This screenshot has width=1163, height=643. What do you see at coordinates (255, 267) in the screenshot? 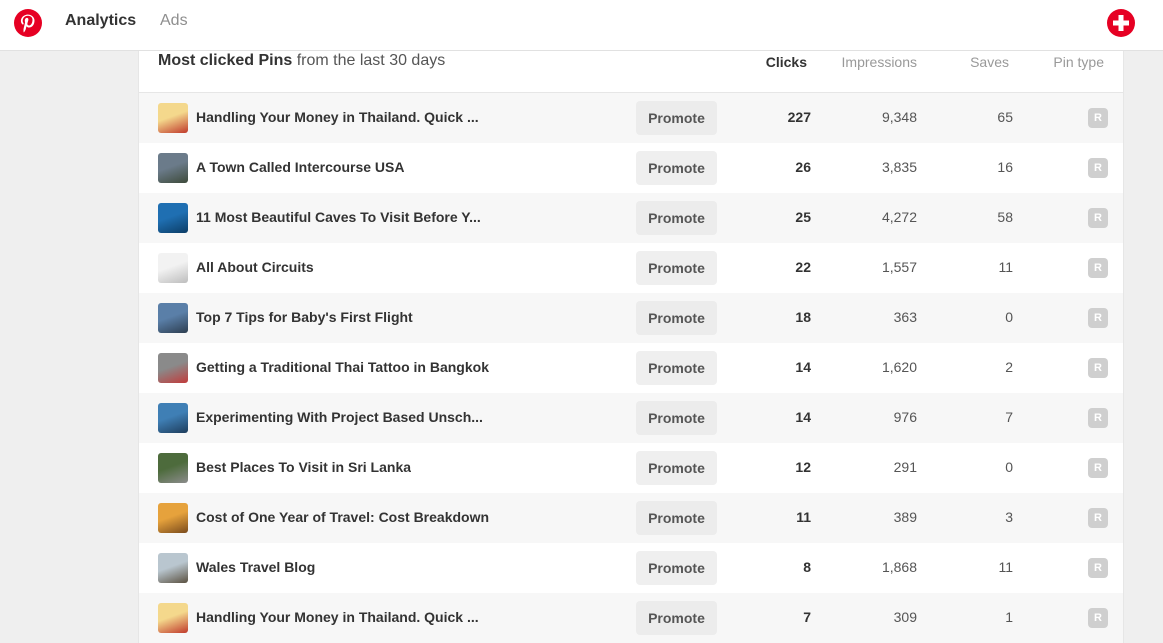
I see `pin-title: All About Circuits` at bounding box center [255, 267].